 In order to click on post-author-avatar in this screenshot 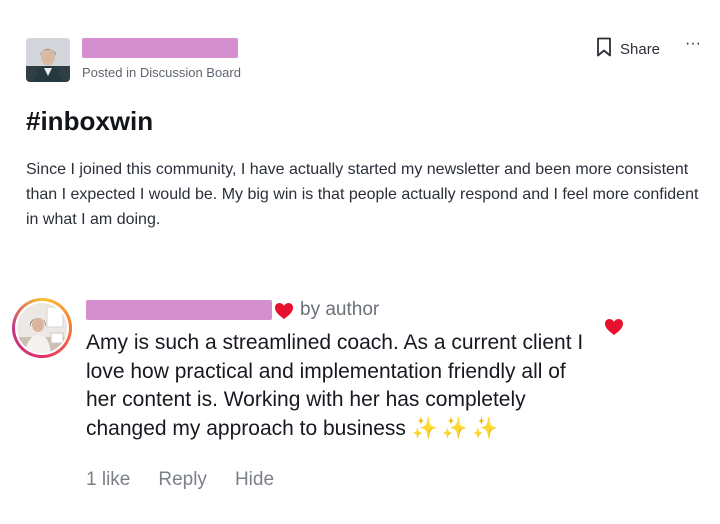, I will do `click(48, 60)`.